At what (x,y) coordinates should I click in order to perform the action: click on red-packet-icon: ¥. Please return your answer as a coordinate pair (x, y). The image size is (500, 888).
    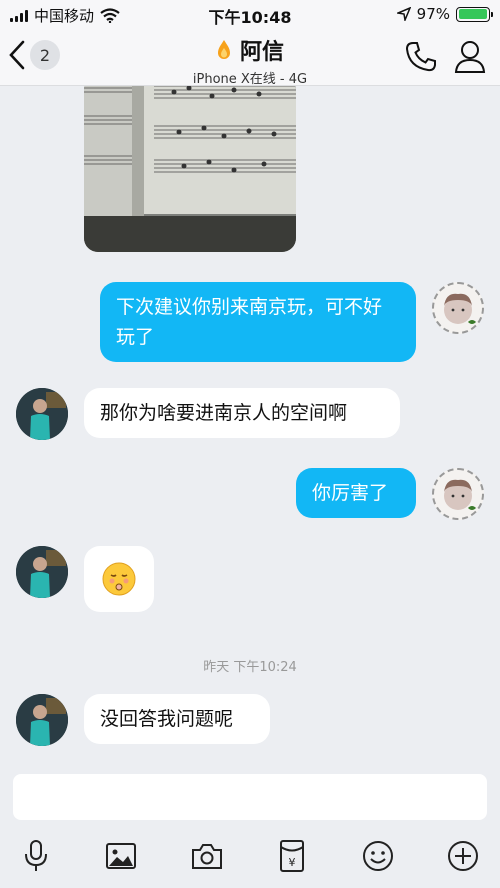
    Looking at the image, I should click on (292, 856).